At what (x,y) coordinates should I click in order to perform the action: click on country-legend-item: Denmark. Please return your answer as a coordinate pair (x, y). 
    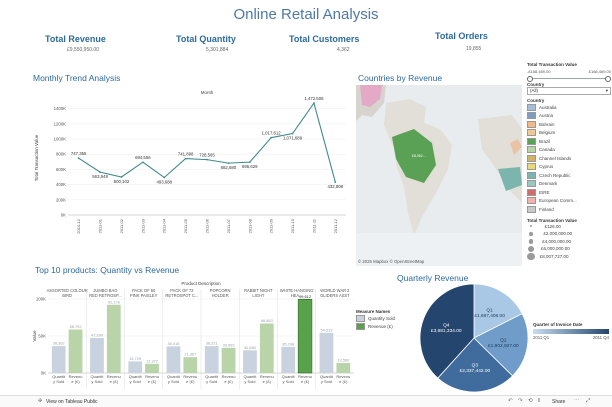
    Looking at the image, I should click on (569, 184).